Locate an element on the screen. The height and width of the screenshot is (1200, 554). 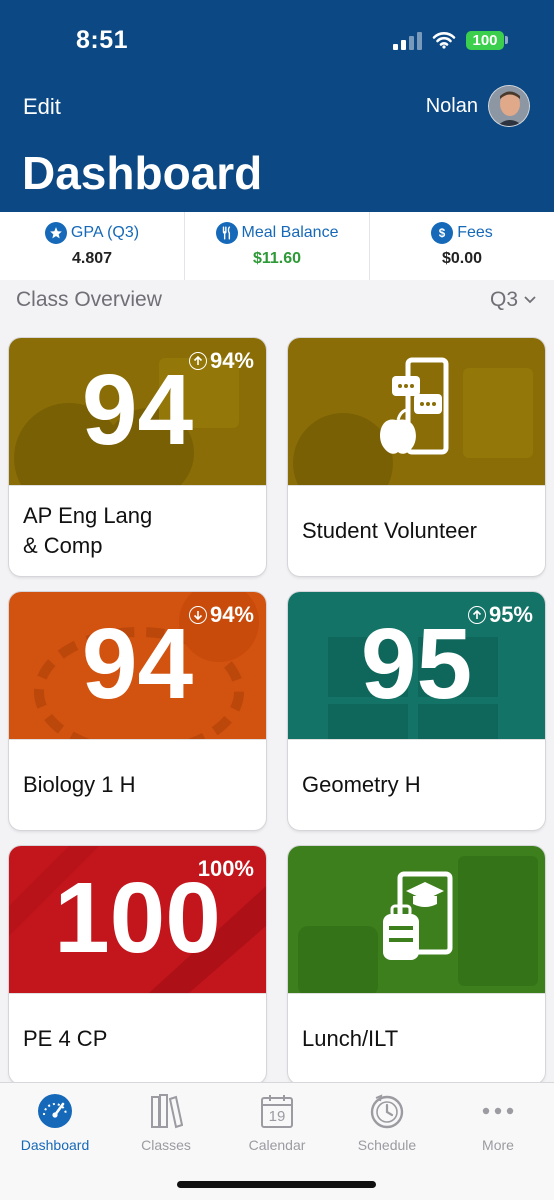
dollar-icon: $ is located at coordinates (442, 233).